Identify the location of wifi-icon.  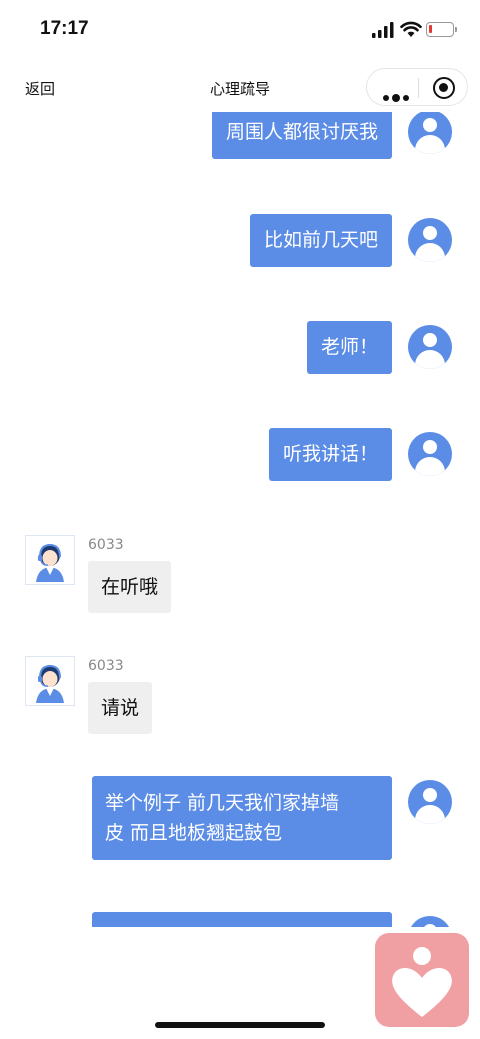
(411, 29).